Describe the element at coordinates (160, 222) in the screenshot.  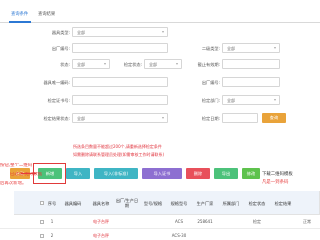
I see `table-row: 1 电子台秤 ACS 258641 检定 正常` at that location.